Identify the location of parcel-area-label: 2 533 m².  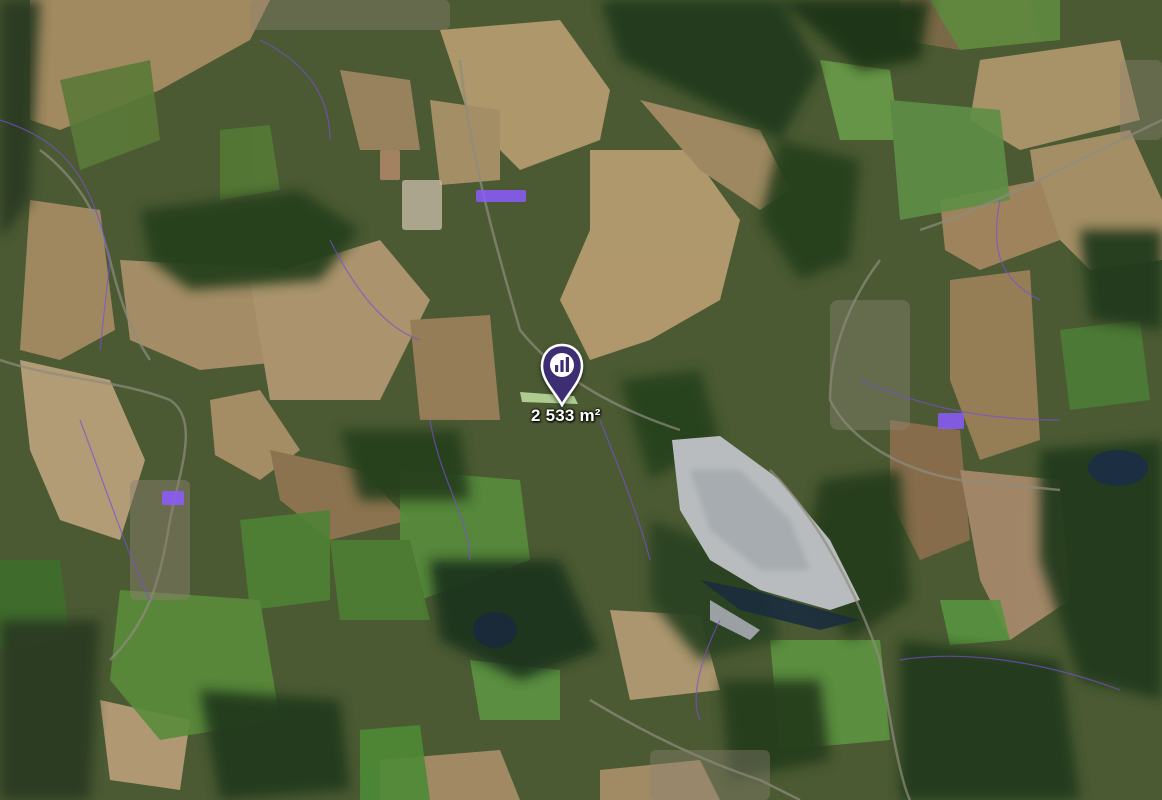
(566, 415).